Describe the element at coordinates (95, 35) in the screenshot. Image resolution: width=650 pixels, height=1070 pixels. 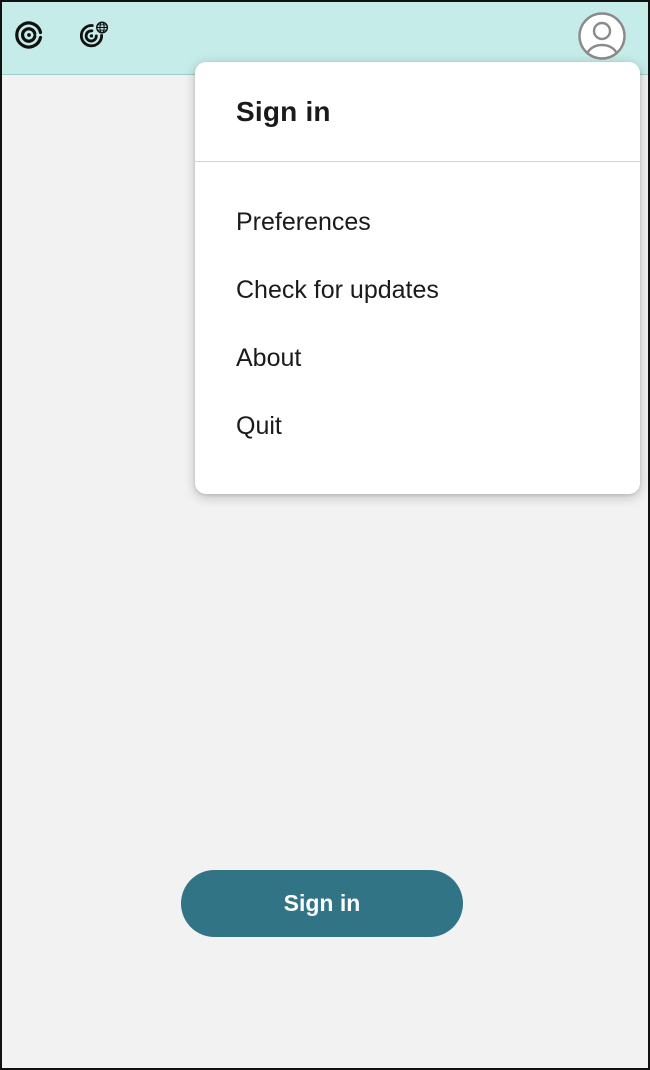
I see `citrix-web-icon` at that location.